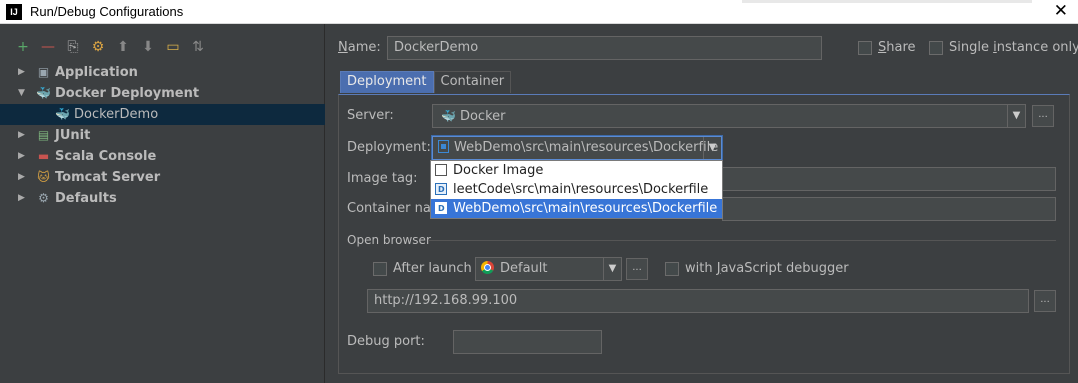  Describe the element at coordinates (548, 269) in the screenshot. I see `browser-combo: Default ▼` at that location.